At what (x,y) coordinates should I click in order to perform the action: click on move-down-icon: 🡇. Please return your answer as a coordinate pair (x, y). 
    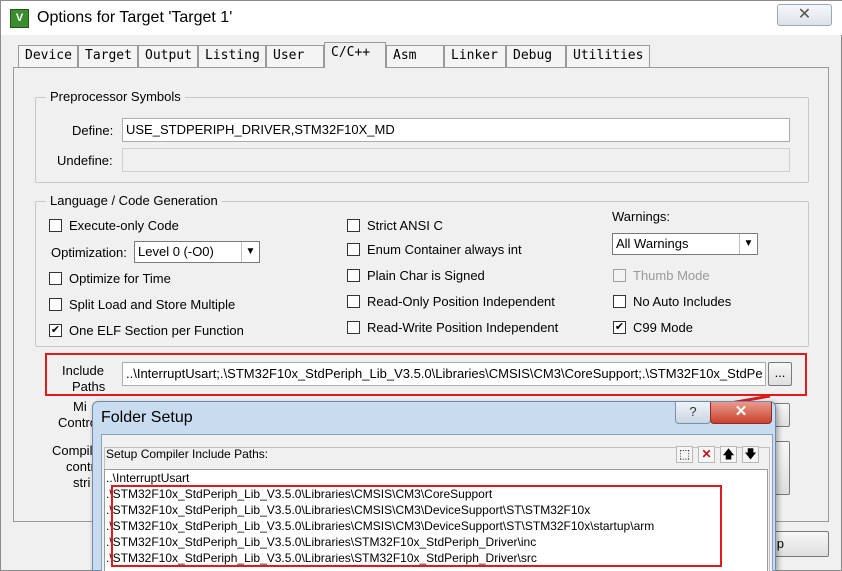
    Looking at the image, I should click on (750, 454).